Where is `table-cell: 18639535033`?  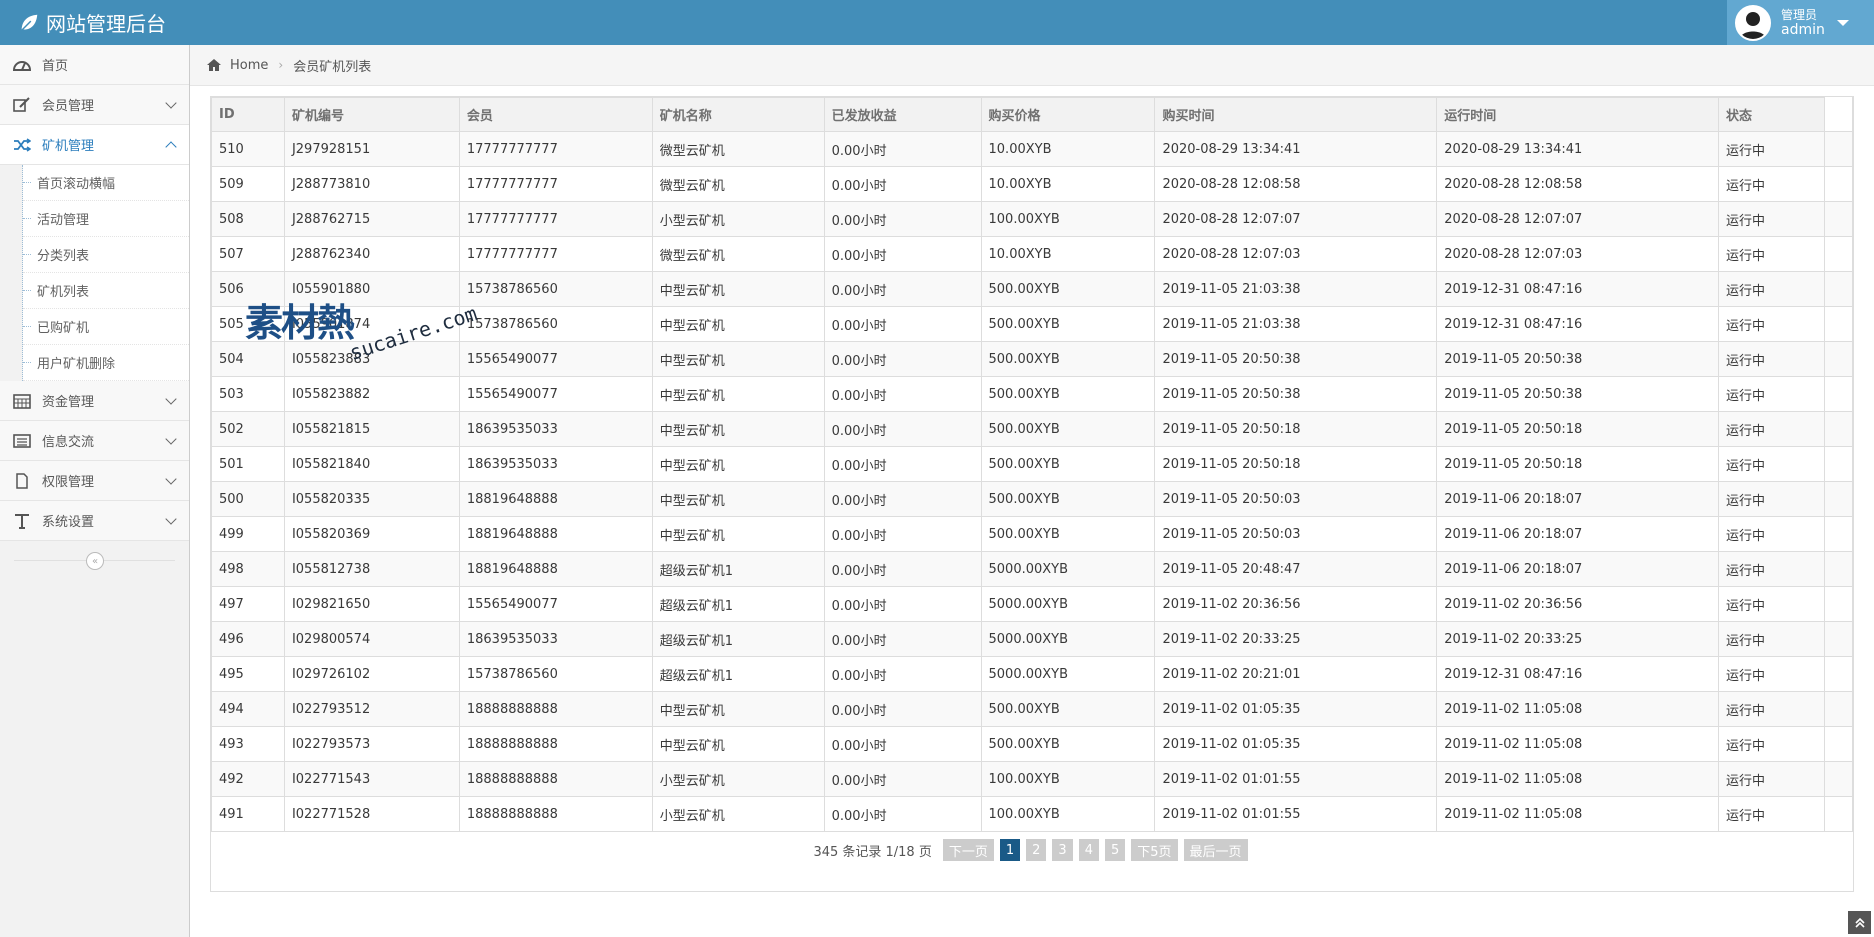
table-cell: 18639535033 is located at coordinates (555, 429).